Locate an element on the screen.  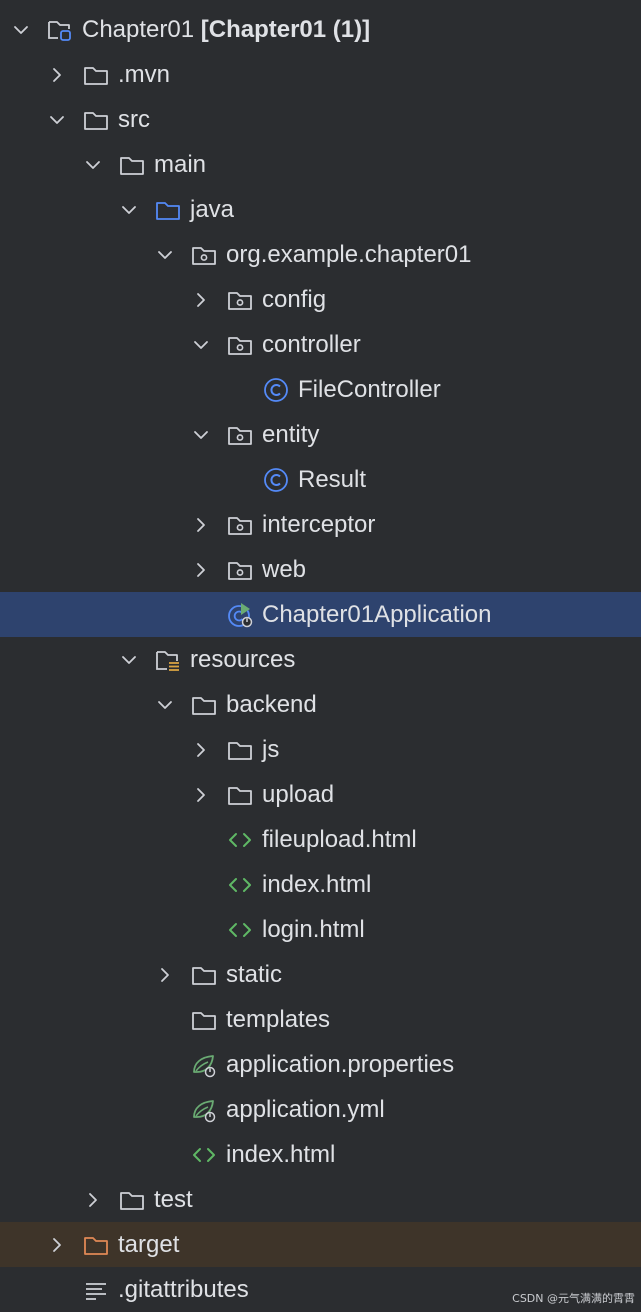
tree-item-login-html: login.html is located at coordinates (320, 929).